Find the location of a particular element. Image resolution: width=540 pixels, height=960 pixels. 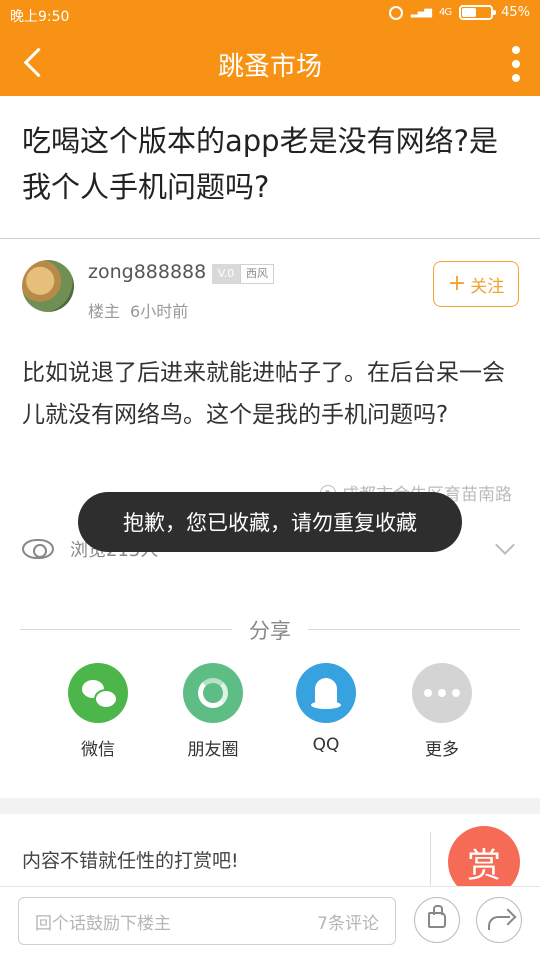

nav-bar: 跳蚤市场 is located at coordinates (270, 63).